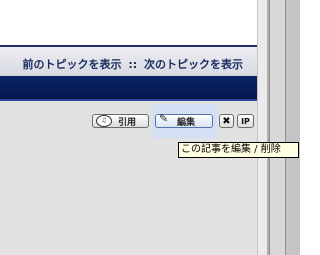 The image size is (320, 255). I want to click on right-frame-column, so click(262, 127).